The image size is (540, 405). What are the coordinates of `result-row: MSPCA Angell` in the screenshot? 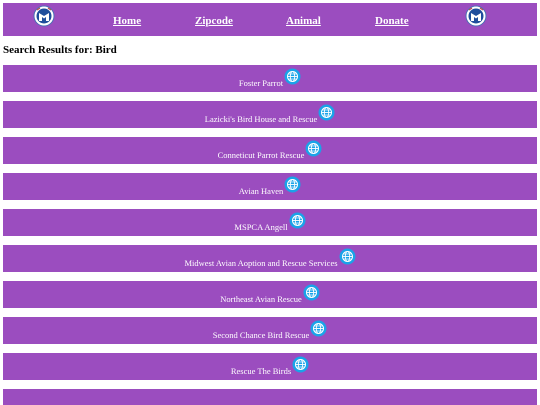 It's located at (270, 222).